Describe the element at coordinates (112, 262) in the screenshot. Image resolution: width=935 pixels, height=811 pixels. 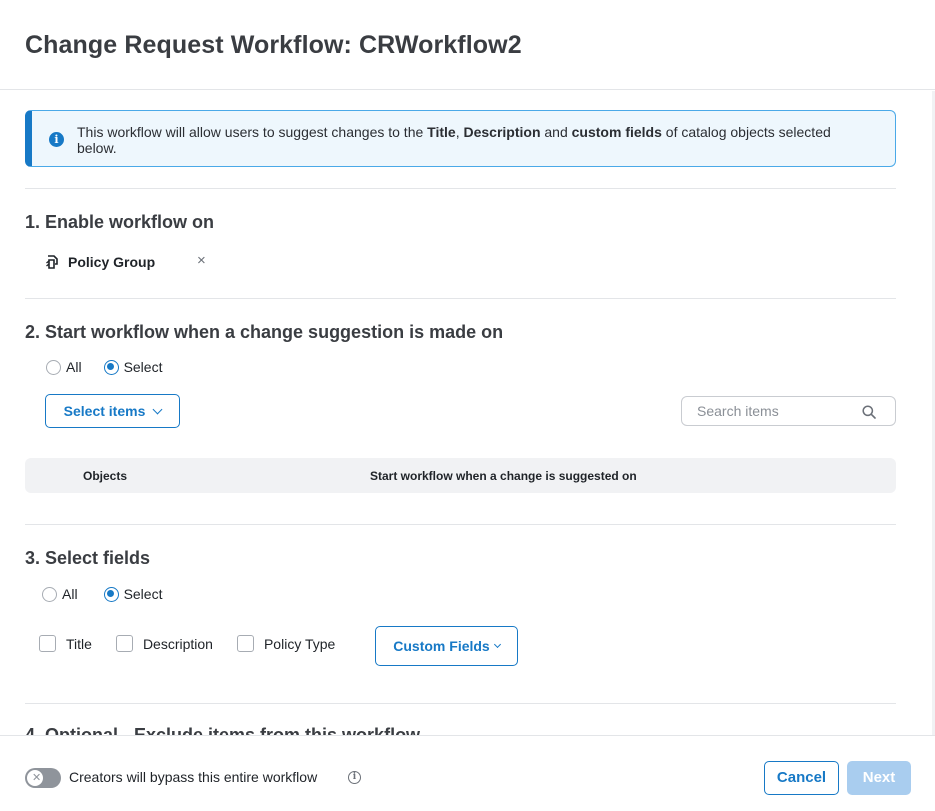
I see `chip-label: Policy Group` at that location.